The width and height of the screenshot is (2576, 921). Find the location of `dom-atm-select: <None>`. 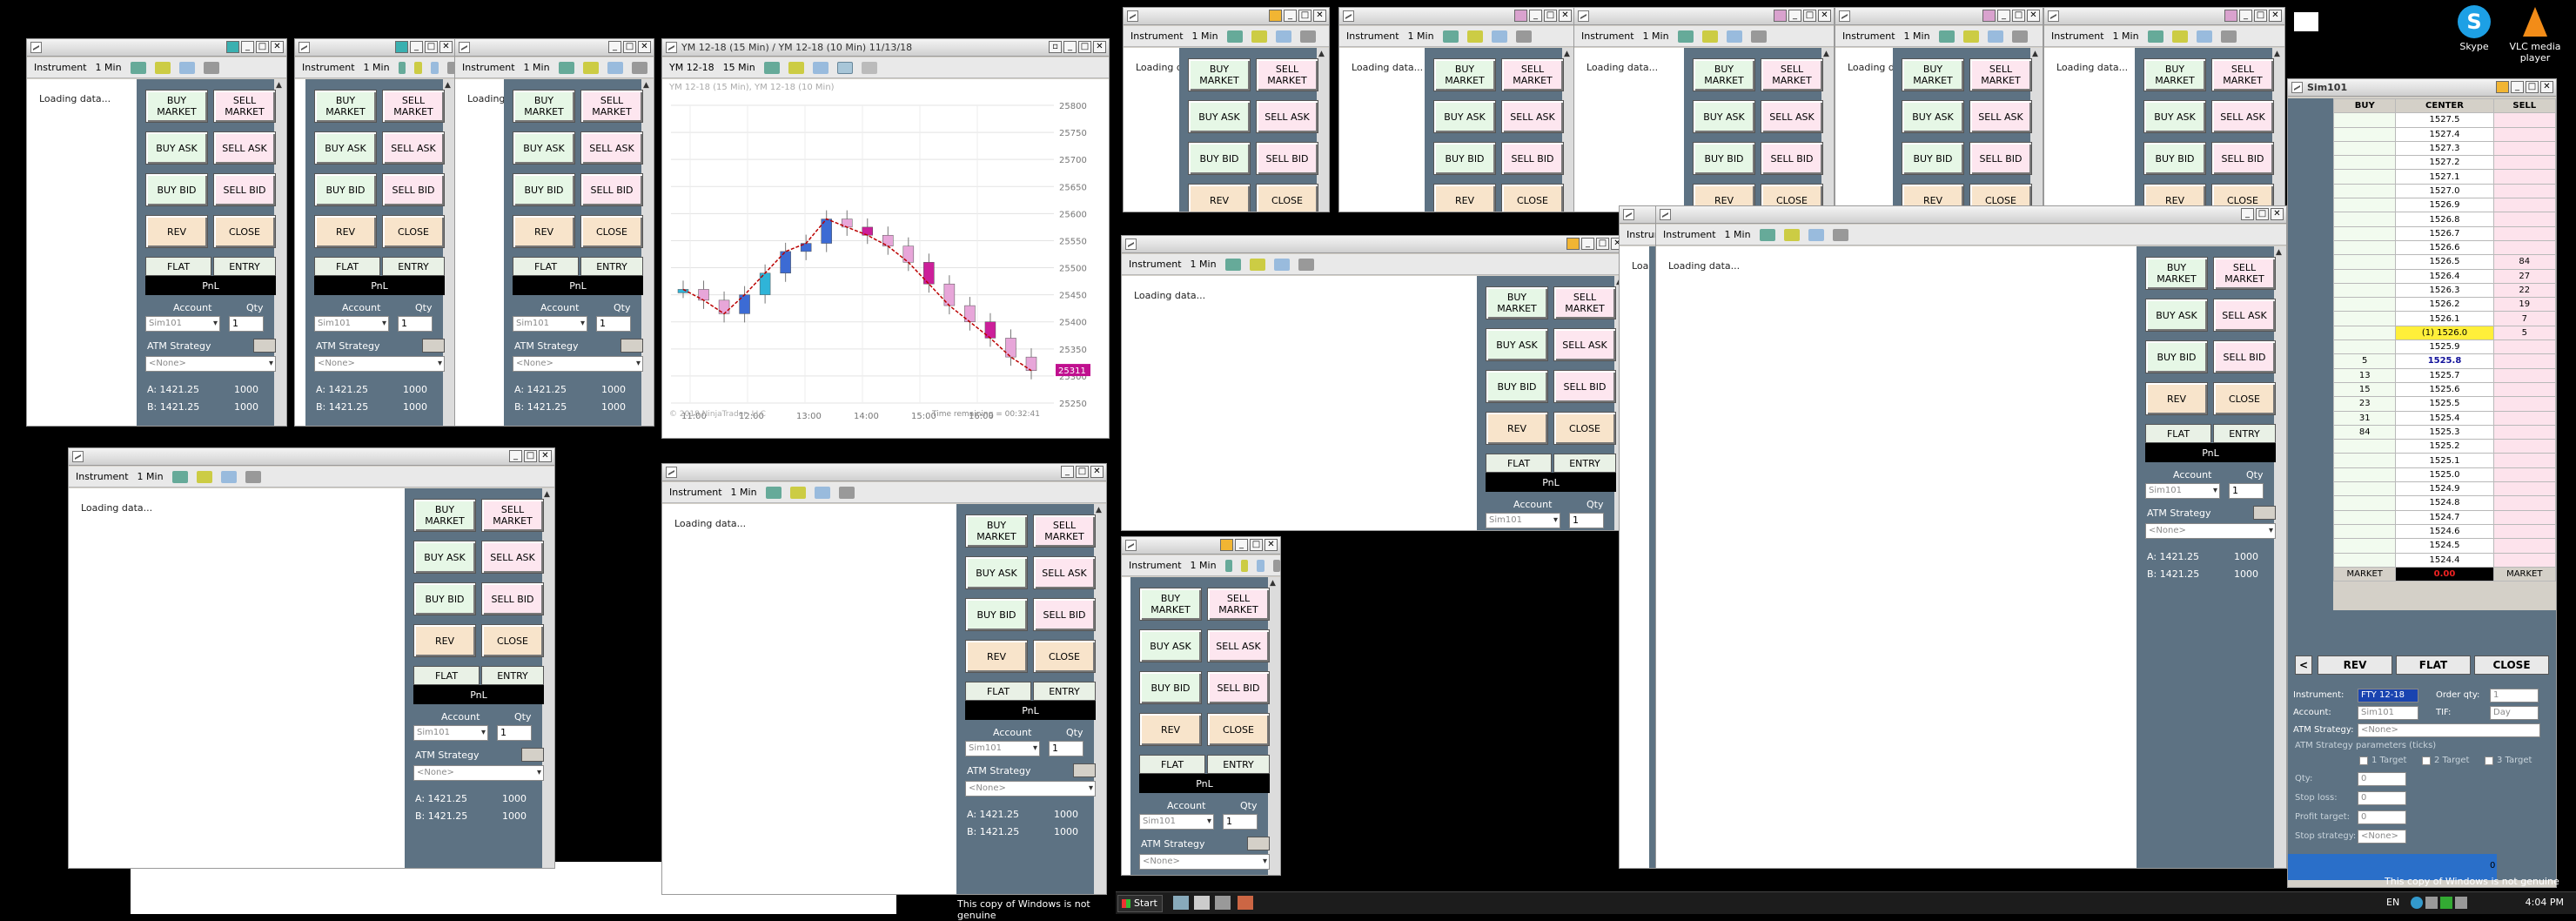

dom-atm-select: <None> is located at coordinates (2449, 730).